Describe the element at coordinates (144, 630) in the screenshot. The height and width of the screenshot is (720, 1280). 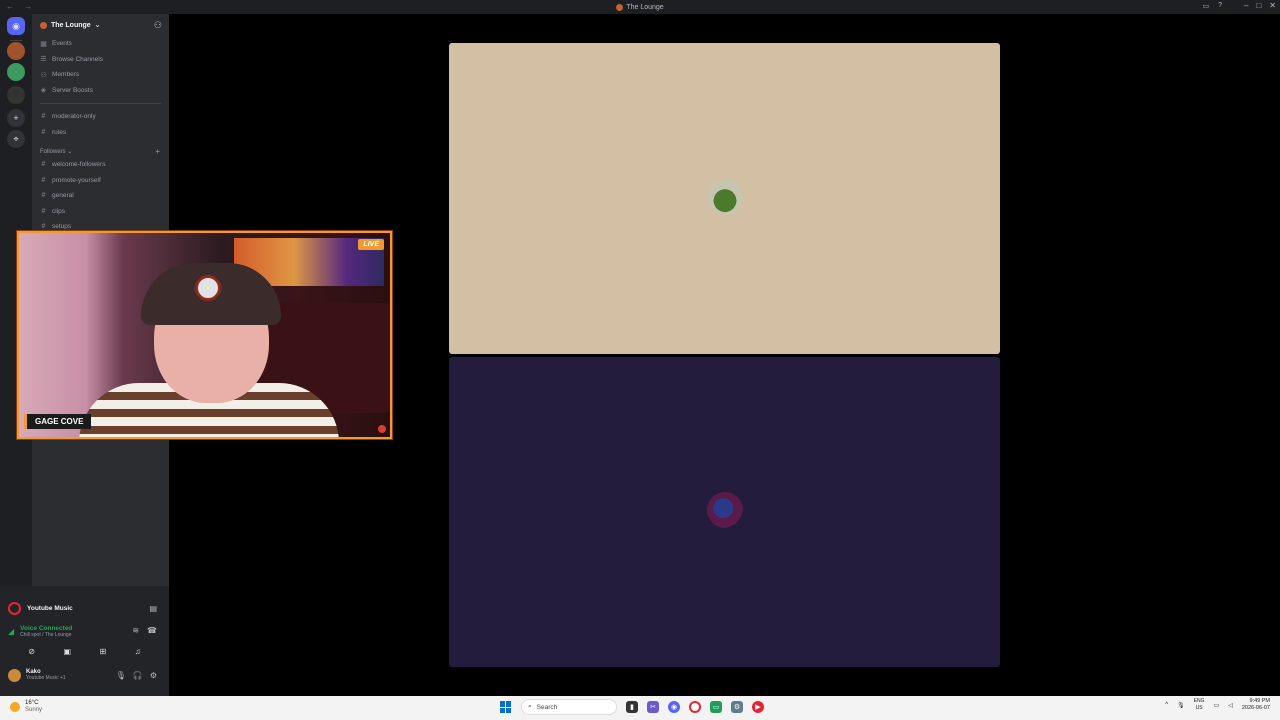
I see `voice-controls: ≋ ☎` at that location.